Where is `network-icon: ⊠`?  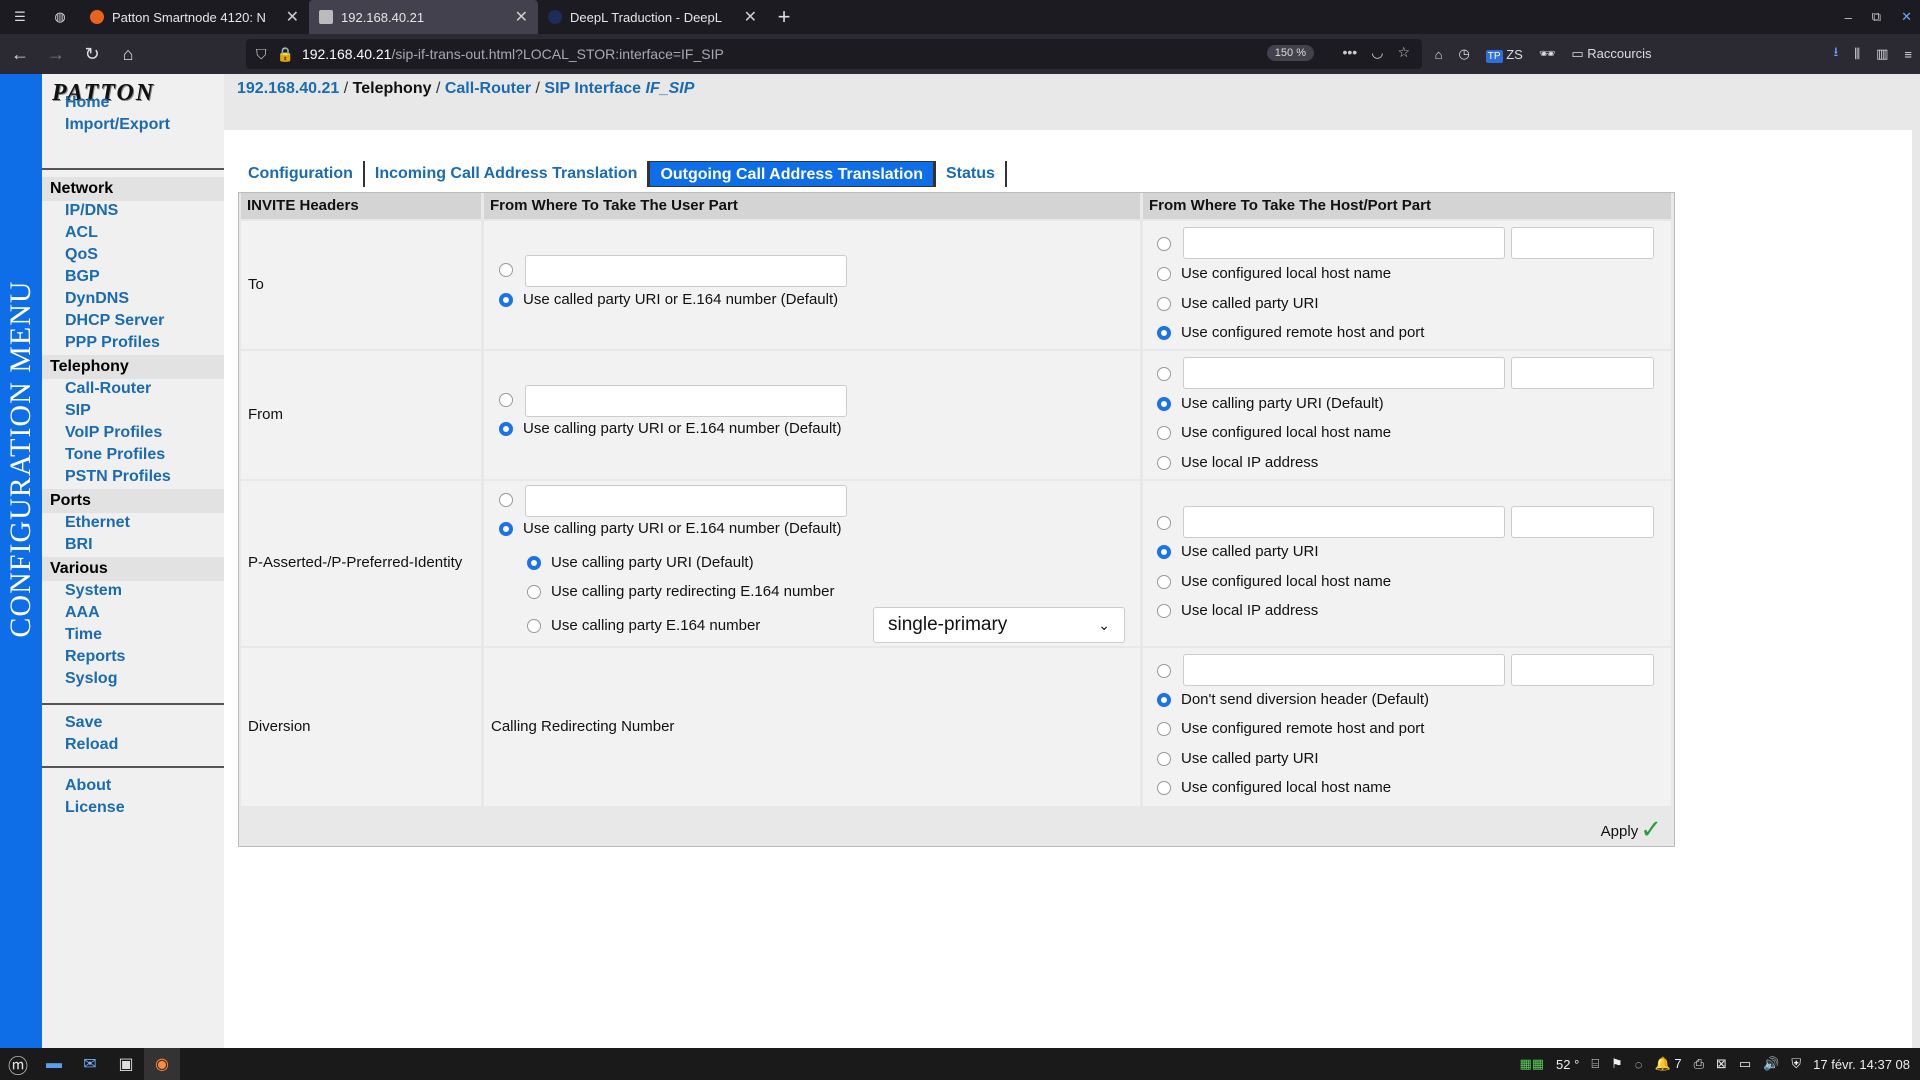 network-icon: ⊠ is located at coordinates (1721, 1064).